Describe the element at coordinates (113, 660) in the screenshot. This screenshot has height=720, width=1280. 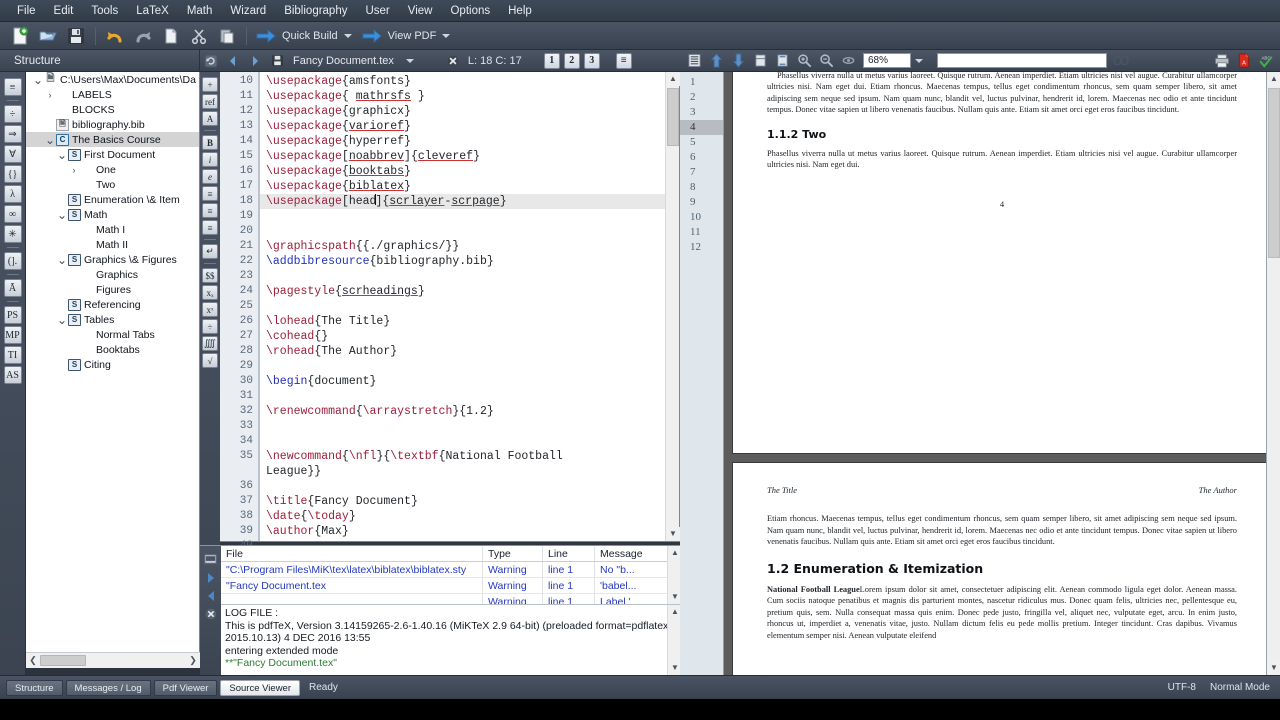
I see `structure-horizontal-scrollbar: ❮ ❯` at that location.